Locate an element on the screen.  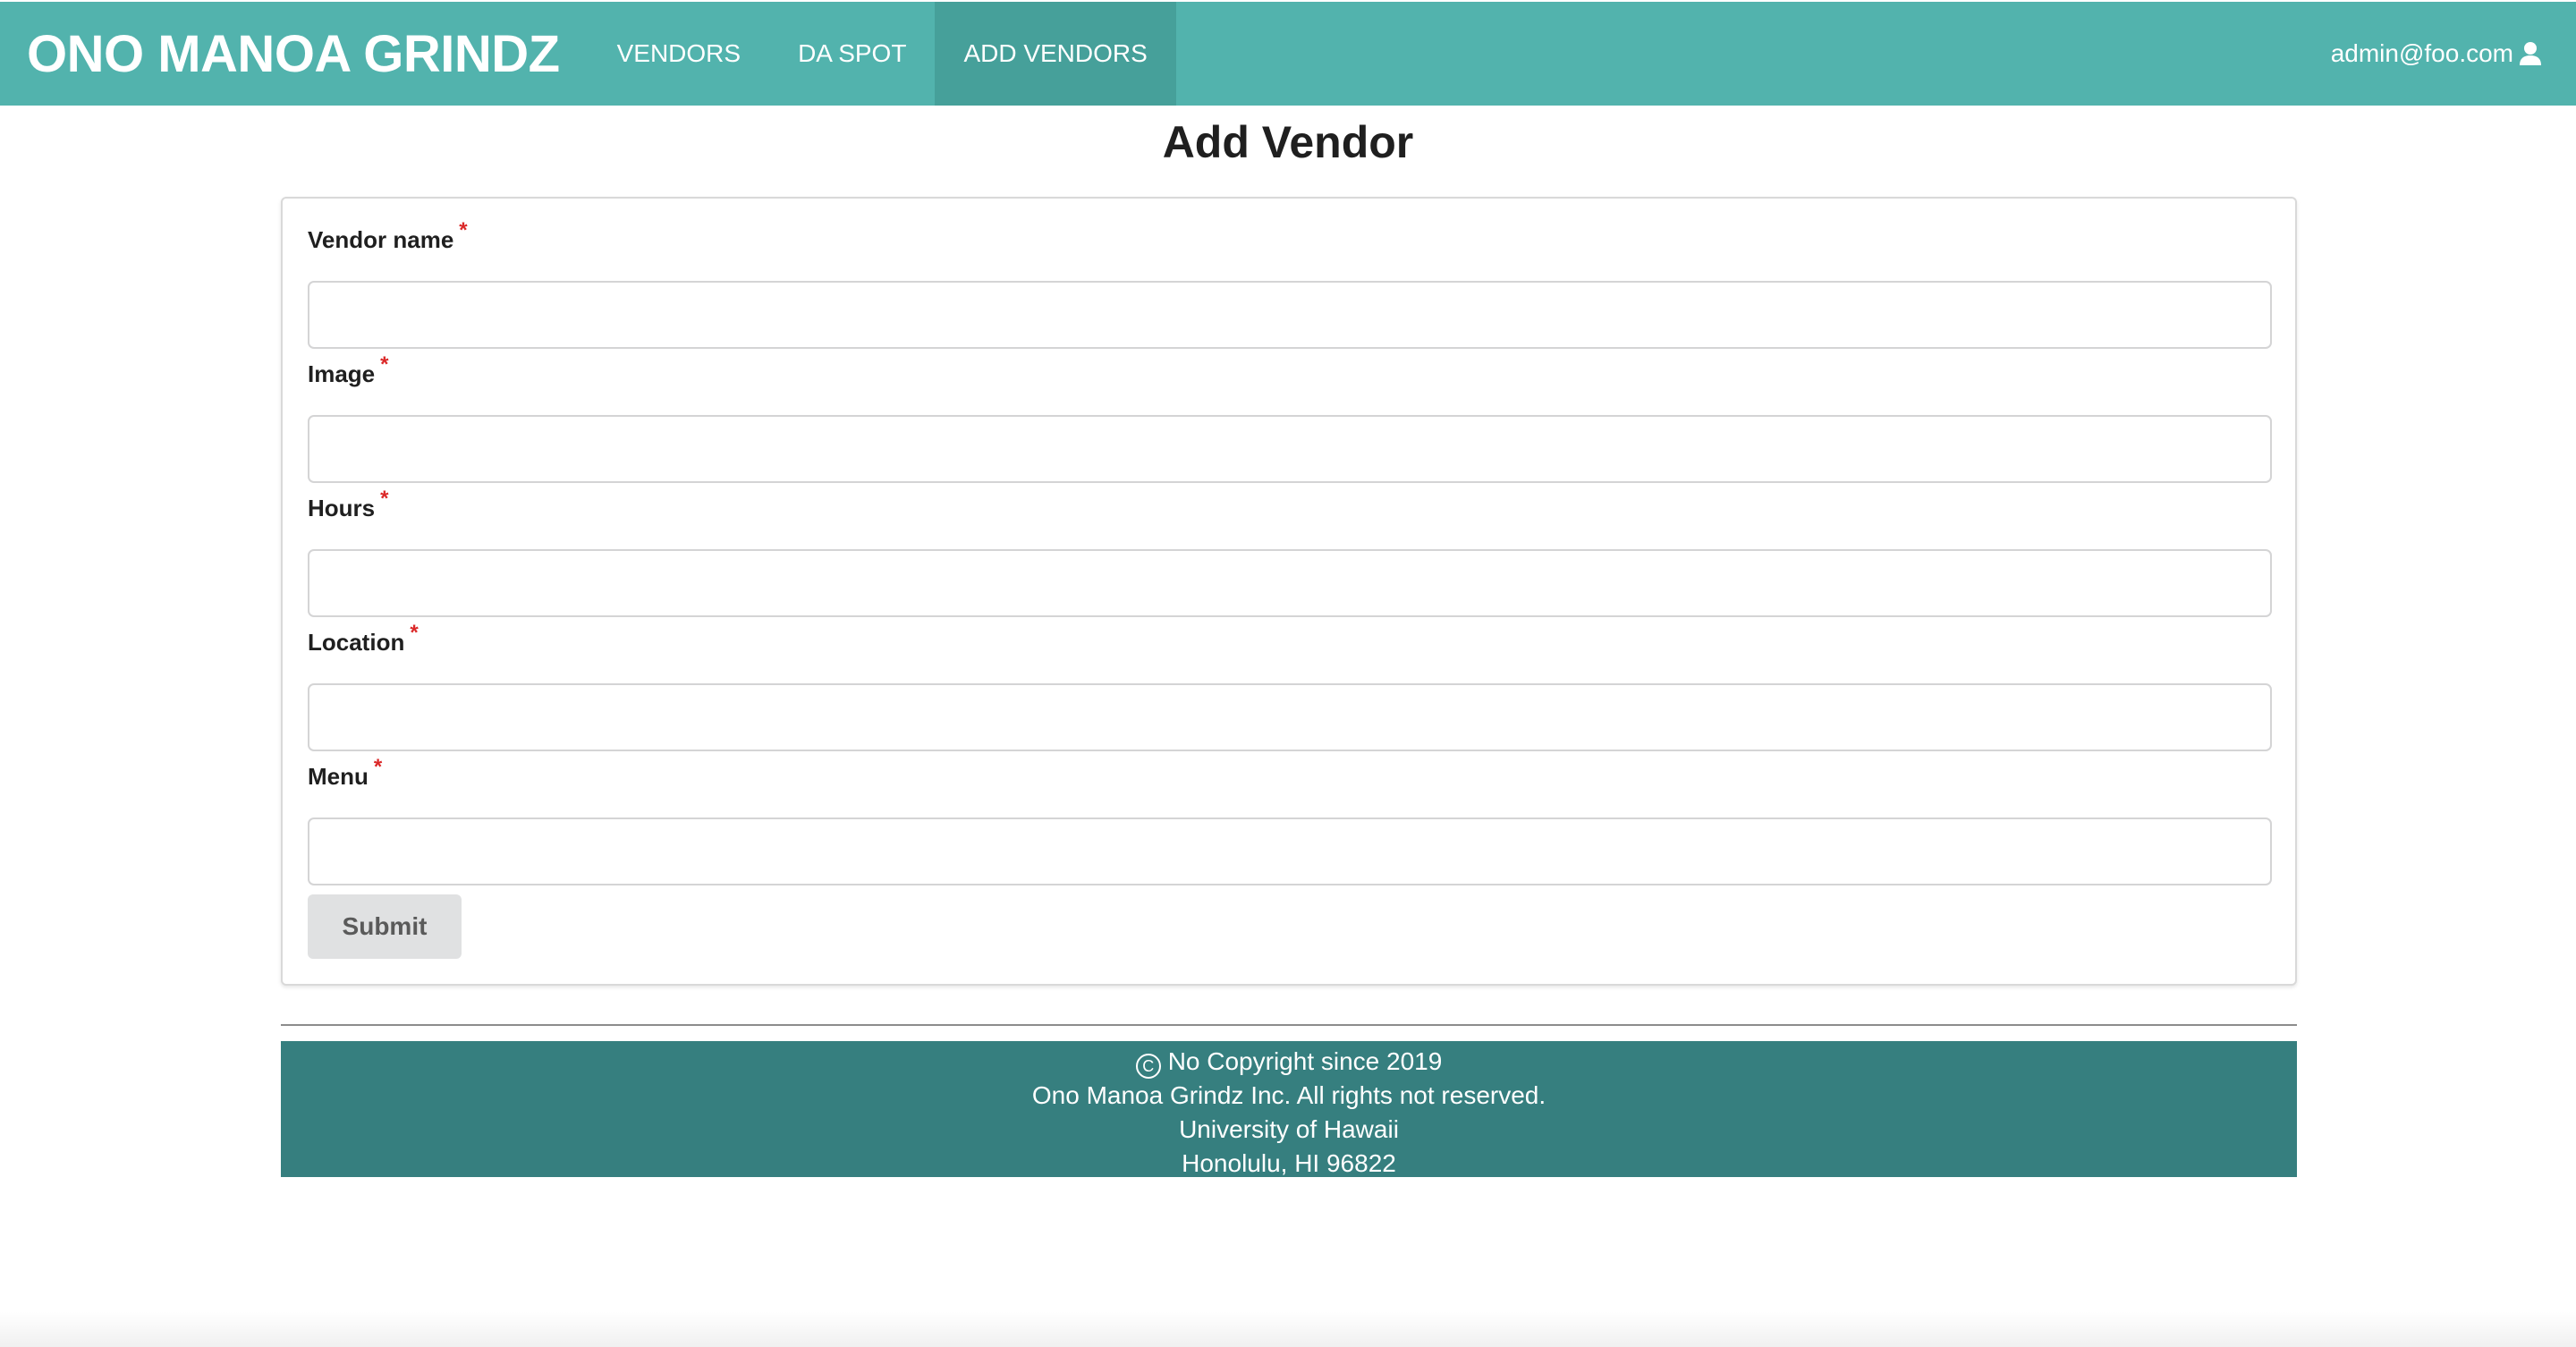
window-bottom-shadow is located at coordinates (1288, 1329).